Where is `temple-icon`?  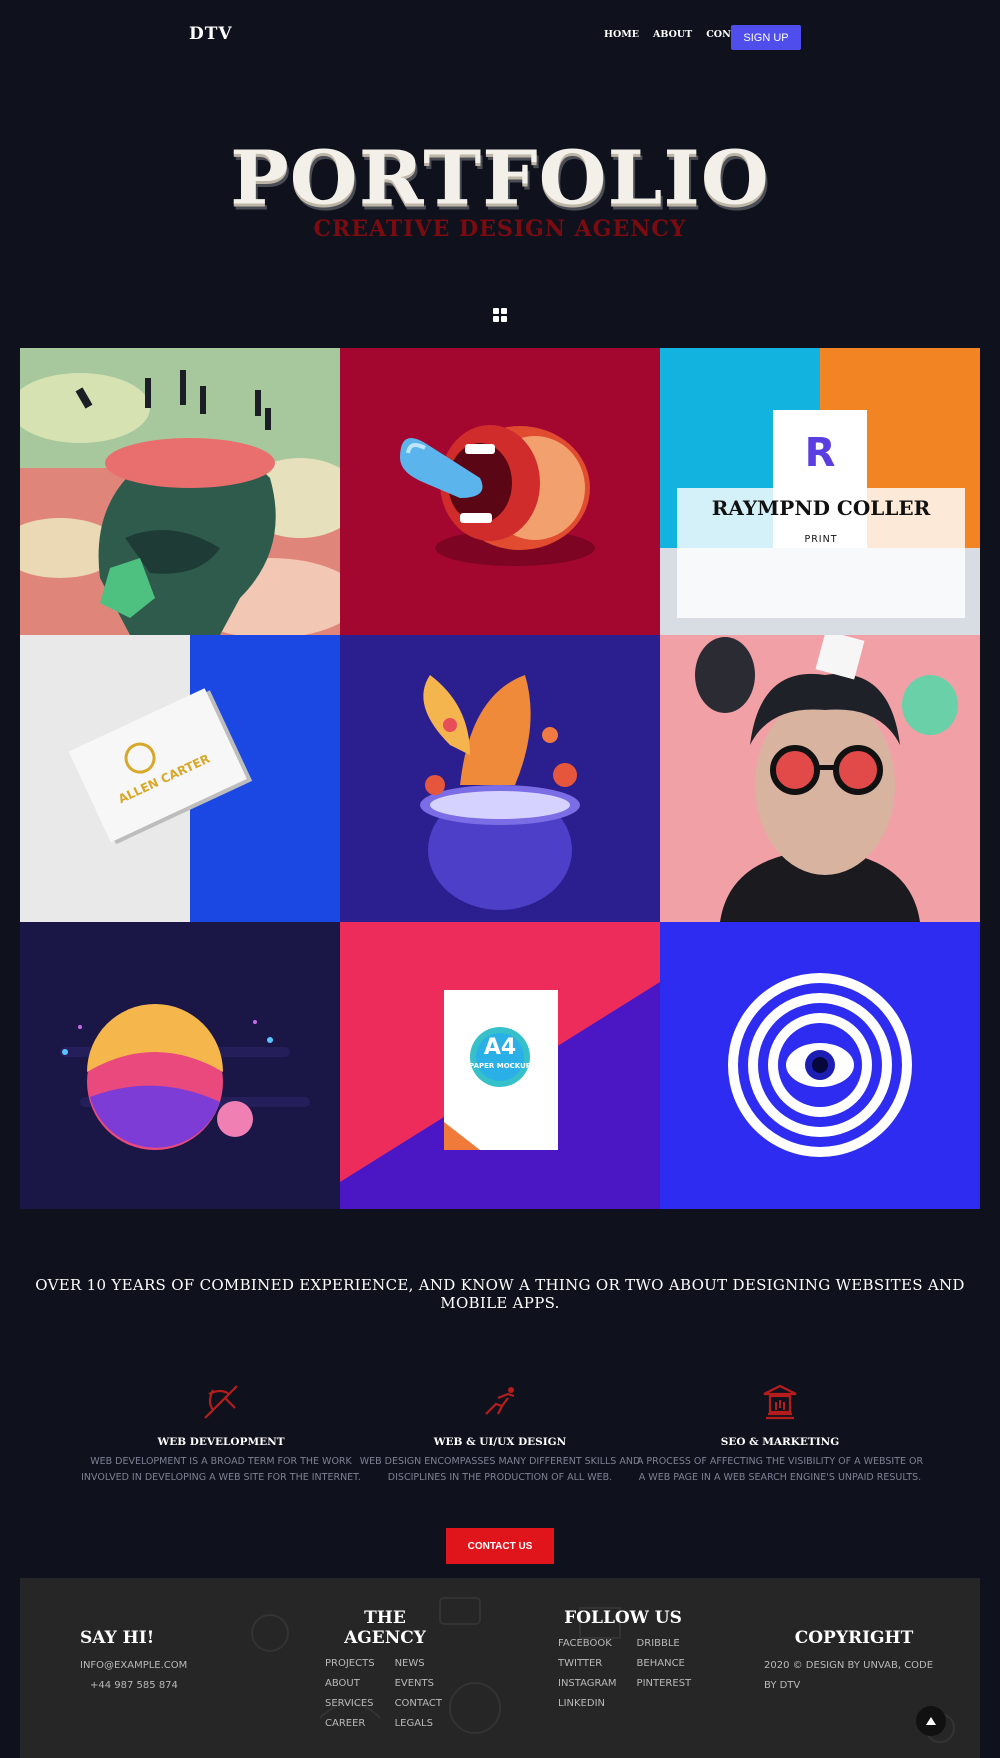
temple-icon is located at coordinates (780, 1402).